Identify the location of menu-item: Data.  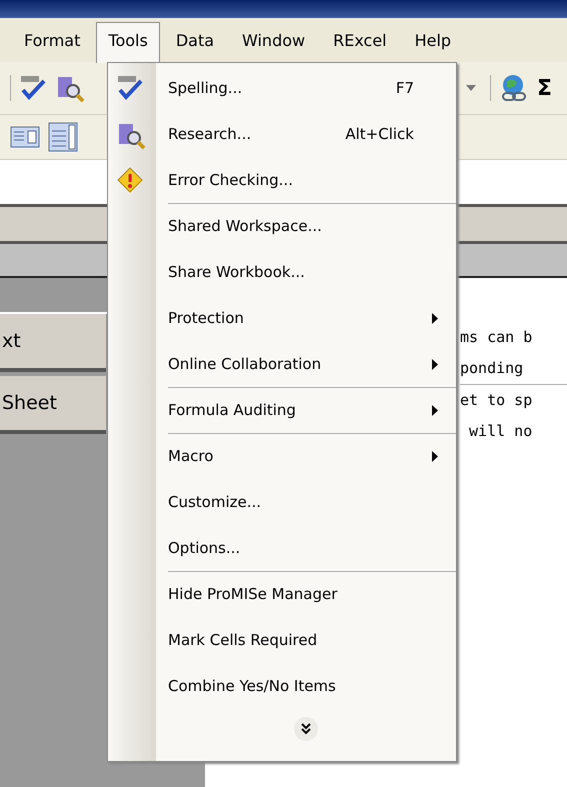
(195, 40).